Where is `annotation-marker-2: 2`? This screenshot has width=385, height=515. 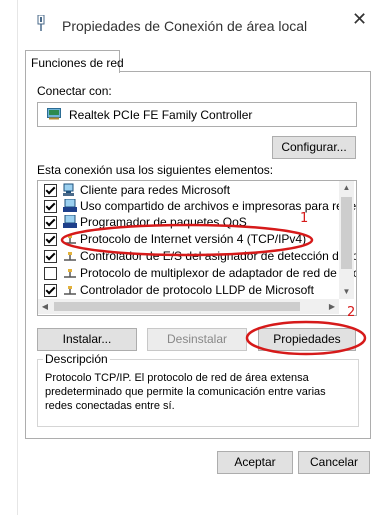
annotation-marker-2: 2 is located at coordinates (351, 312).